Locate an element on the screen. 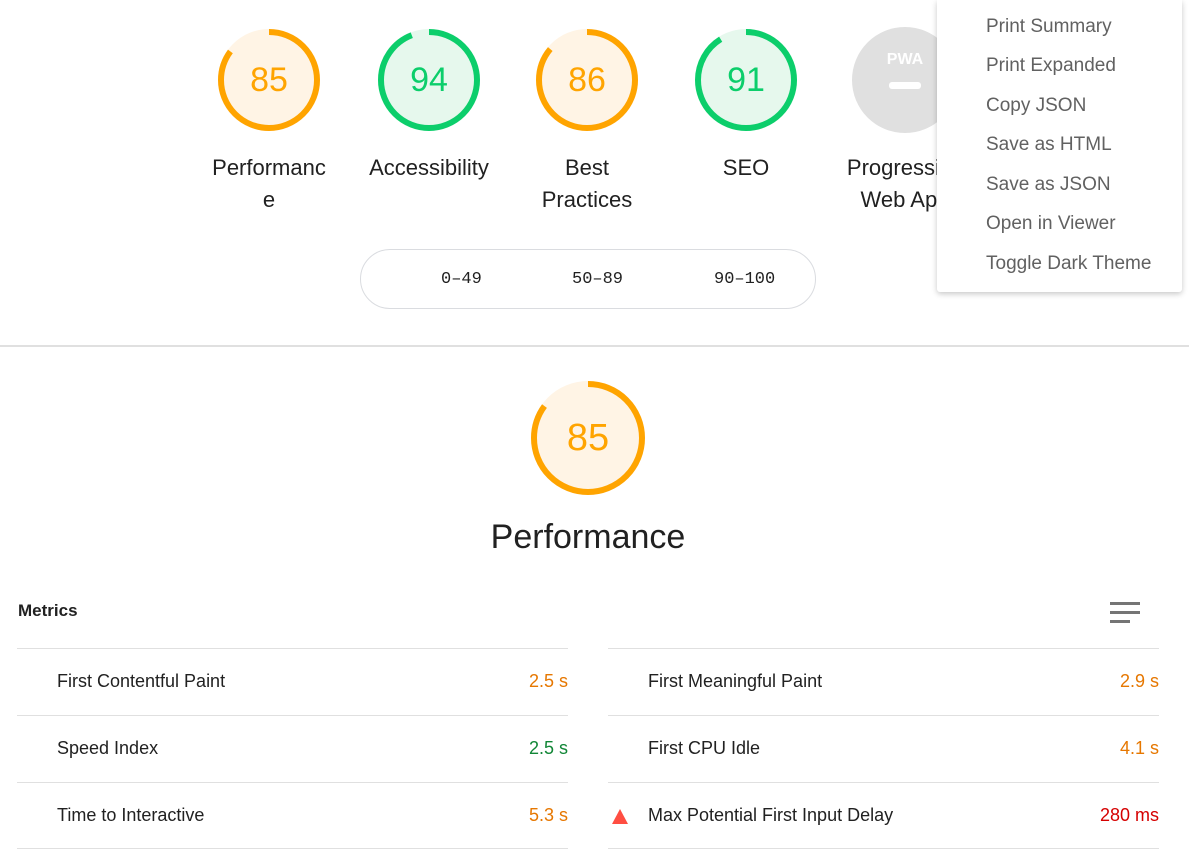 This screenshot has height=850, width=1189. gauge-score: 91 is located at coordinates (746, 80).